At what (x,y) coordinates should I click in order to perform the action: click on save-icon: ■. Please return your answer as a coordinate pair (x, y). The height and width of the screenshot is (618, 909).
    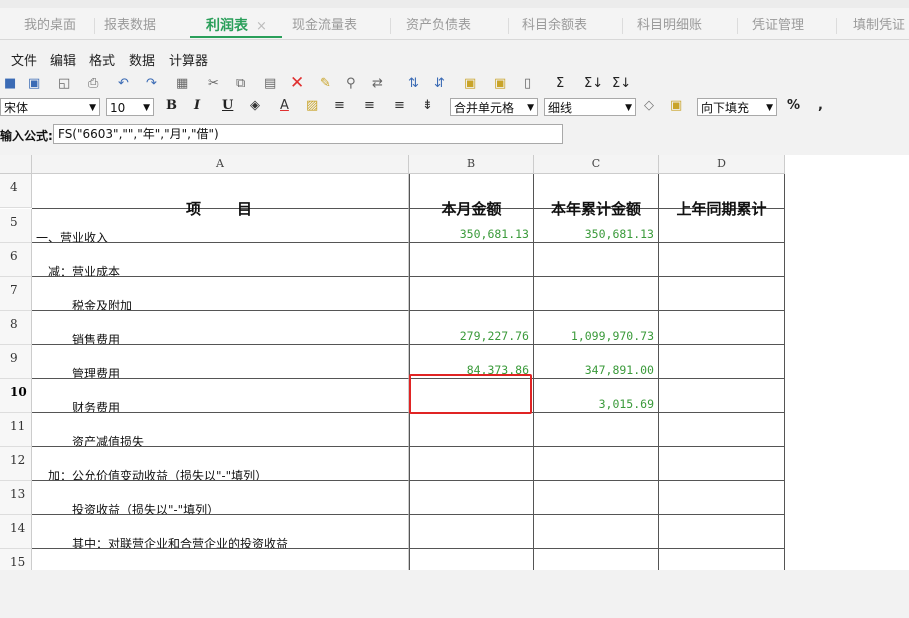
    Looking at the image, I should click on (10, 83).